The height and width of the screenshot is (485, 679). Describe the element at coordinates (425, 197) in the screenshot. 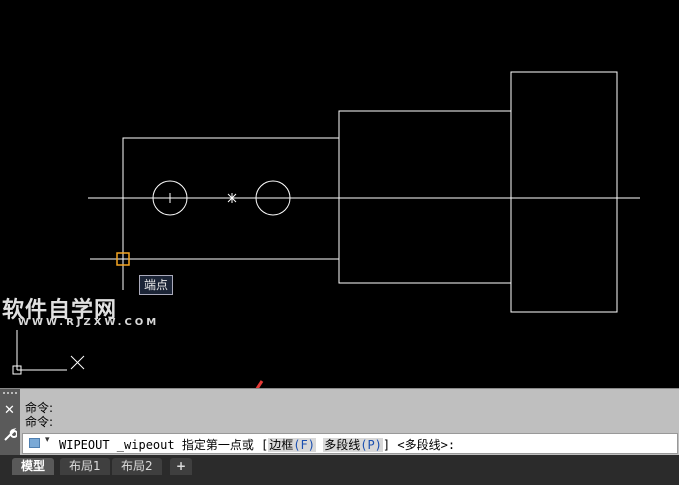

I see `middle-block` at that location.